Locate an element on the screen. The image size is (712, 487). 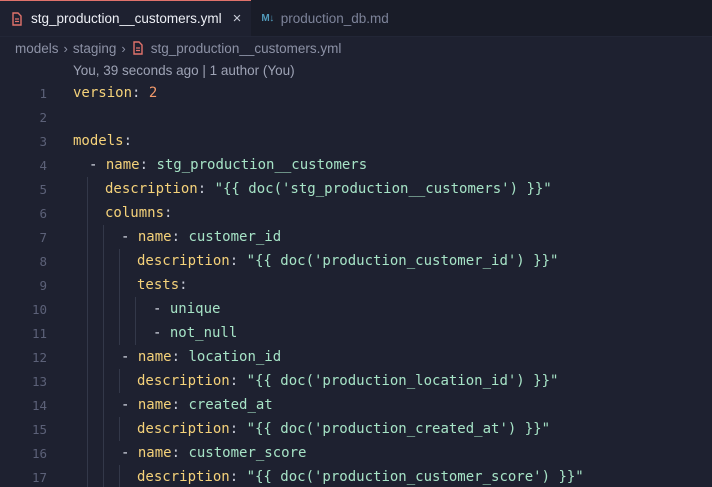
yaml-value: "{{ doc('production_customer_id') }}" is located at coordinates (402, 261).